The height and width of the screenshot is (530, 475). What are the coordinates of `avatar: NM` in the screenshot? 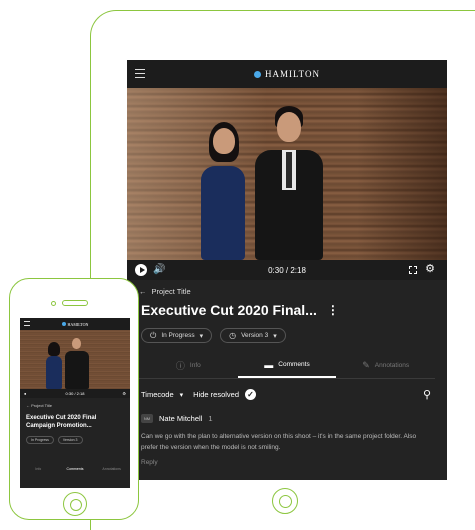 It's located at (147, 418).